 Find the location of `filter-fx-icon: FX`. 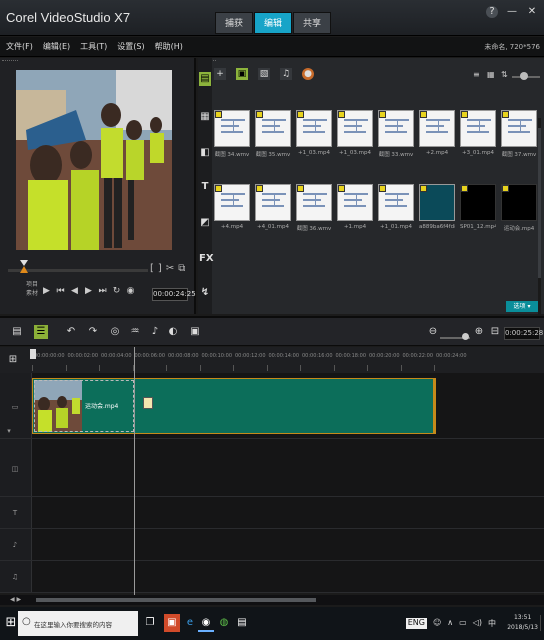

filter-fx-icon: FX is located at coordinates (206, 259).